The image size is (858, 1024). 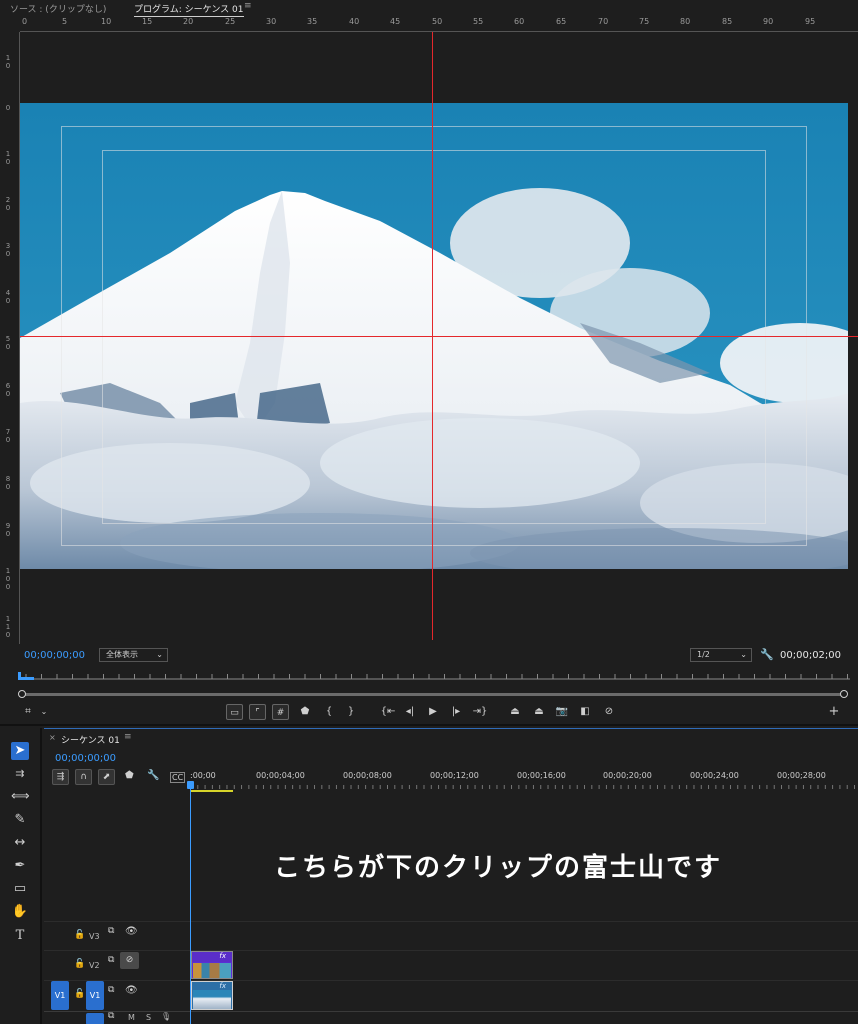 I want to click on ruler-label: 4 0, so click(x=8, y=297).